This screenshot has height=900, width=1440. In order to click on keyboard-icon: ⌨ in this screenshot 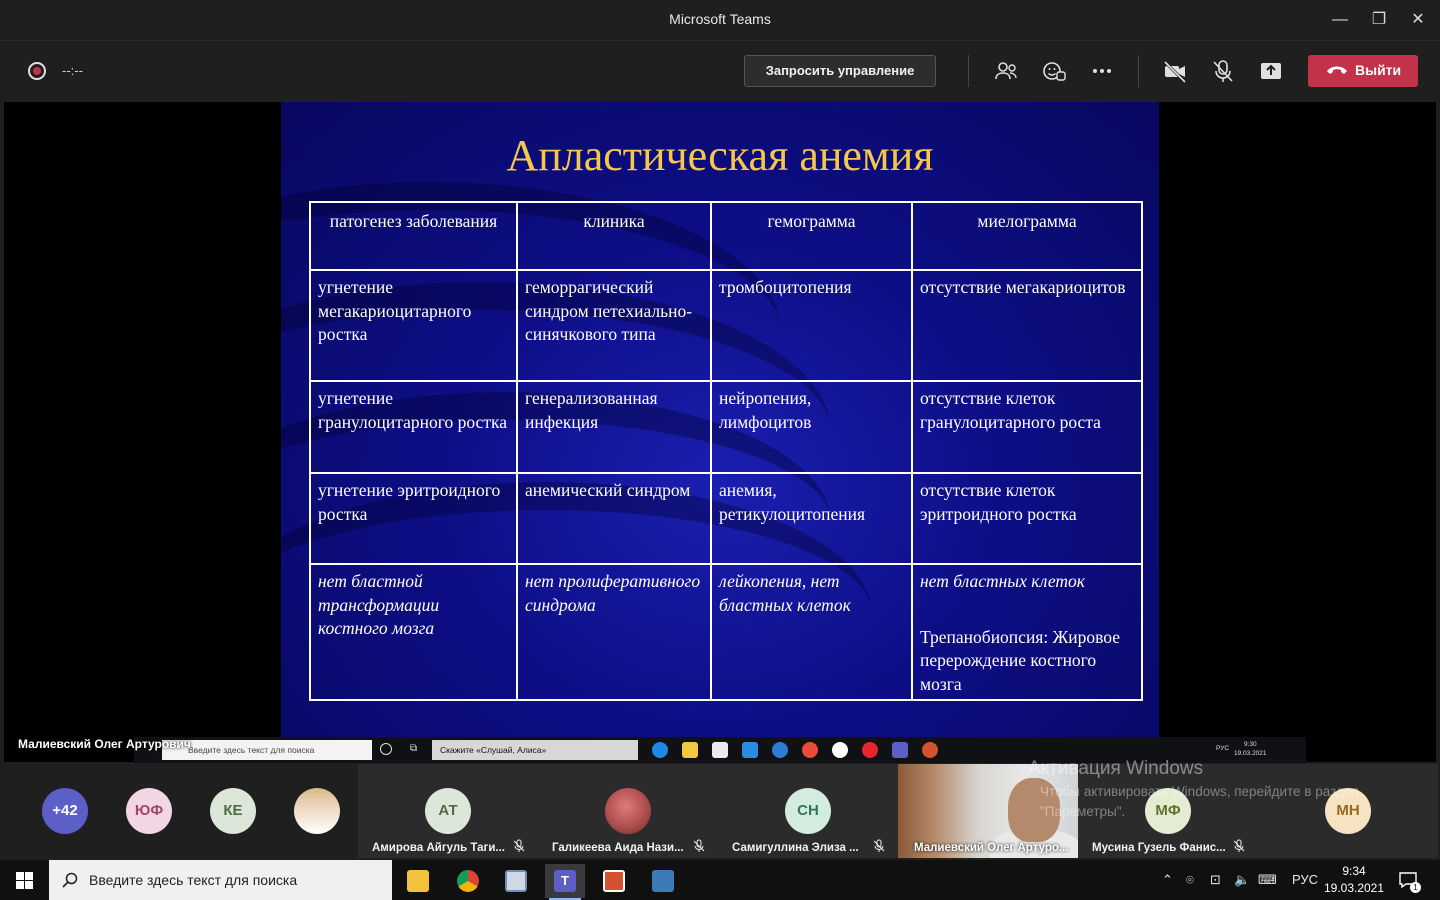, I will do `click(1267, 880)`.